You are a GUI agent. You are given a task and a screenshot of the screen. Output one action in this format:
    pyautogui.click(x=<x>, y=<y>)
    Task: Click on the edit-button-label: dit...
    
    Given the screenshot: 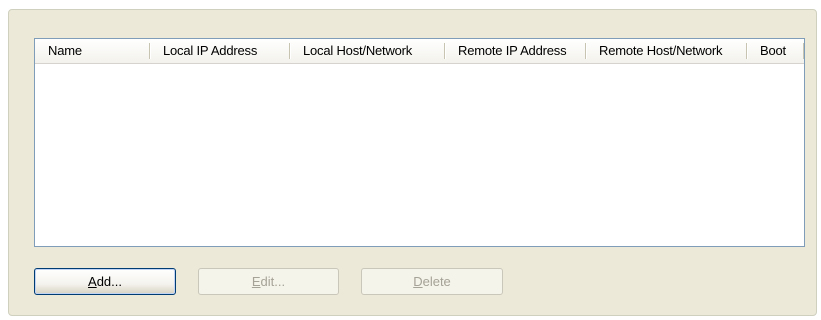 What is the action you would take?
    pyautogui.click(x=273, y=281)
    